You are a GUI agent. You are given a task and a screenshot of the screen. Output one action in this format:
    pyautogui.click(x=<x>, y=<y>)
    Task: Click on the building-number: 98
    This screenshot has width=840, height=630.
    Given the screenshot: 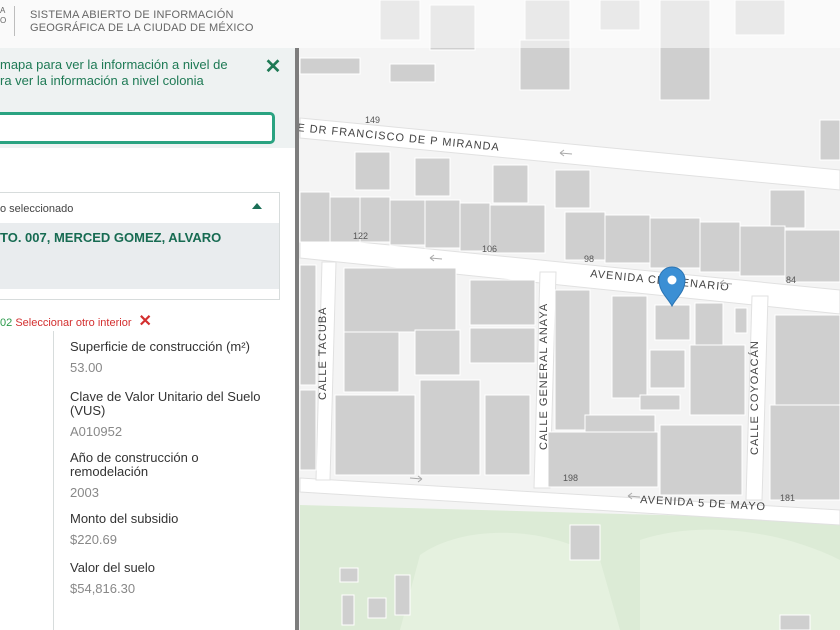 What is the action you would take?
    pyautogui.click(x=589, y=259)
    